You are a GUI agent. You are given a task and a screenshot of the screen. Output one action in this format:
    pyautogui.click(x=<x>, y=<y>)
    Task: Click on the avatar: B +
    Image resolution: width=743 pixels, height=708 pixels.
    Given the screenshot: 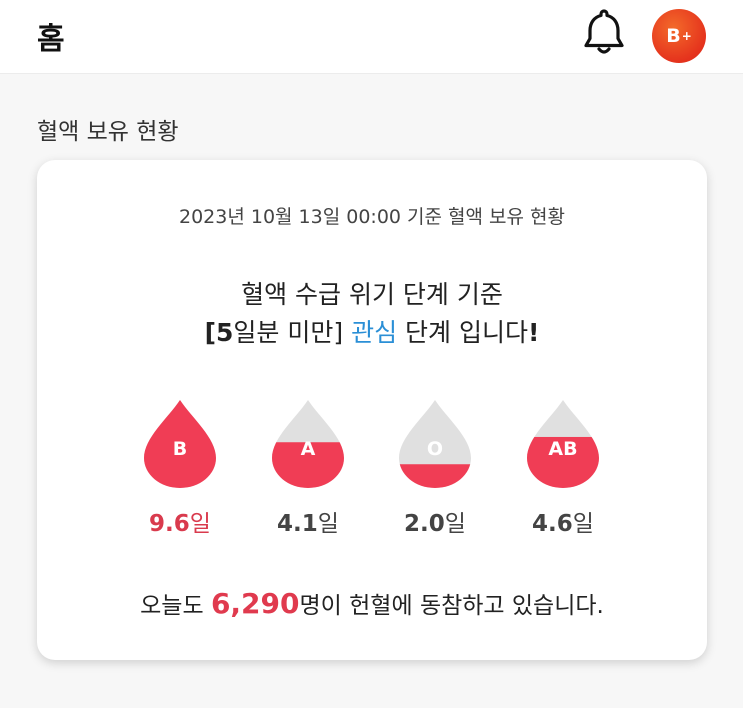 What is the action you would take?
    pyautogui.click(x=679, y=36)
    